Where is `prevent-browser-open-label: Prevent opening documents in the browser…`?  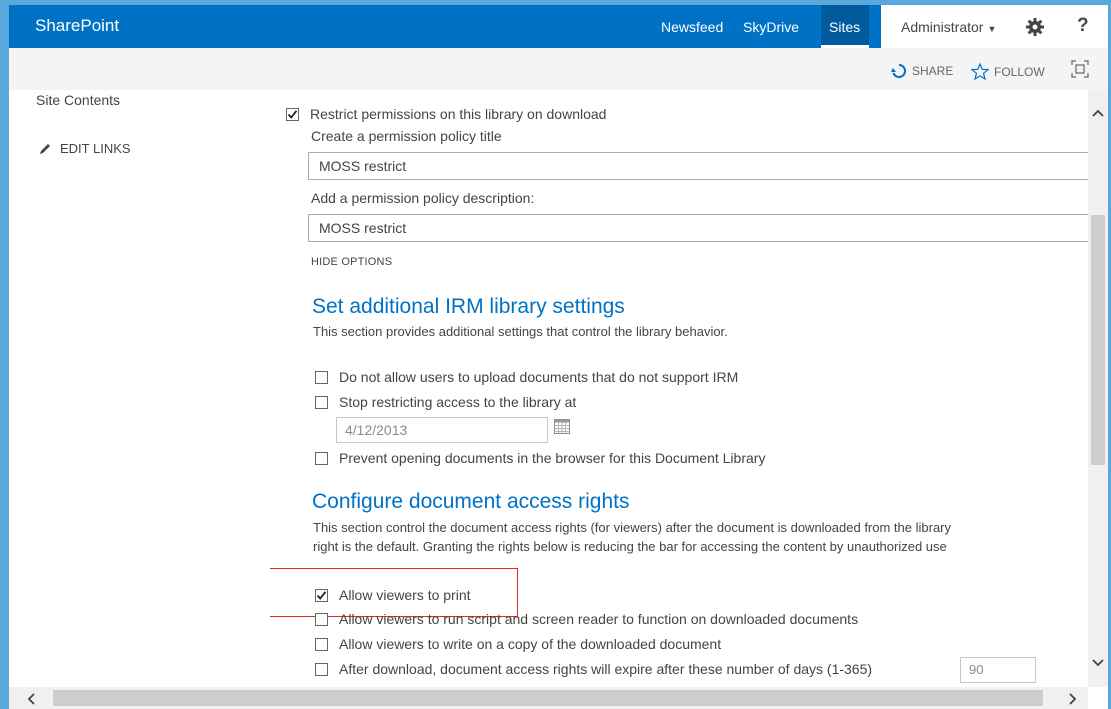 prevent-browser-open-label: Prevent opening documents in the browser… is located at coordinates (552, 458).